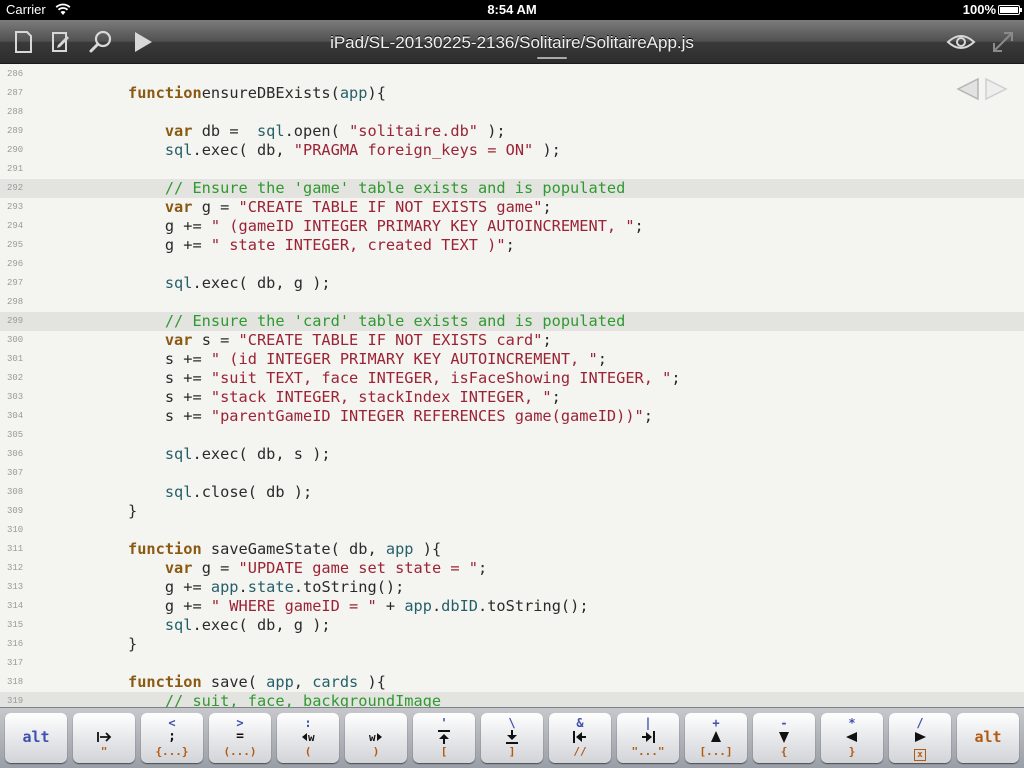 The image size is (1024, 768). I want to click on code-token: app, so click(280, 682).